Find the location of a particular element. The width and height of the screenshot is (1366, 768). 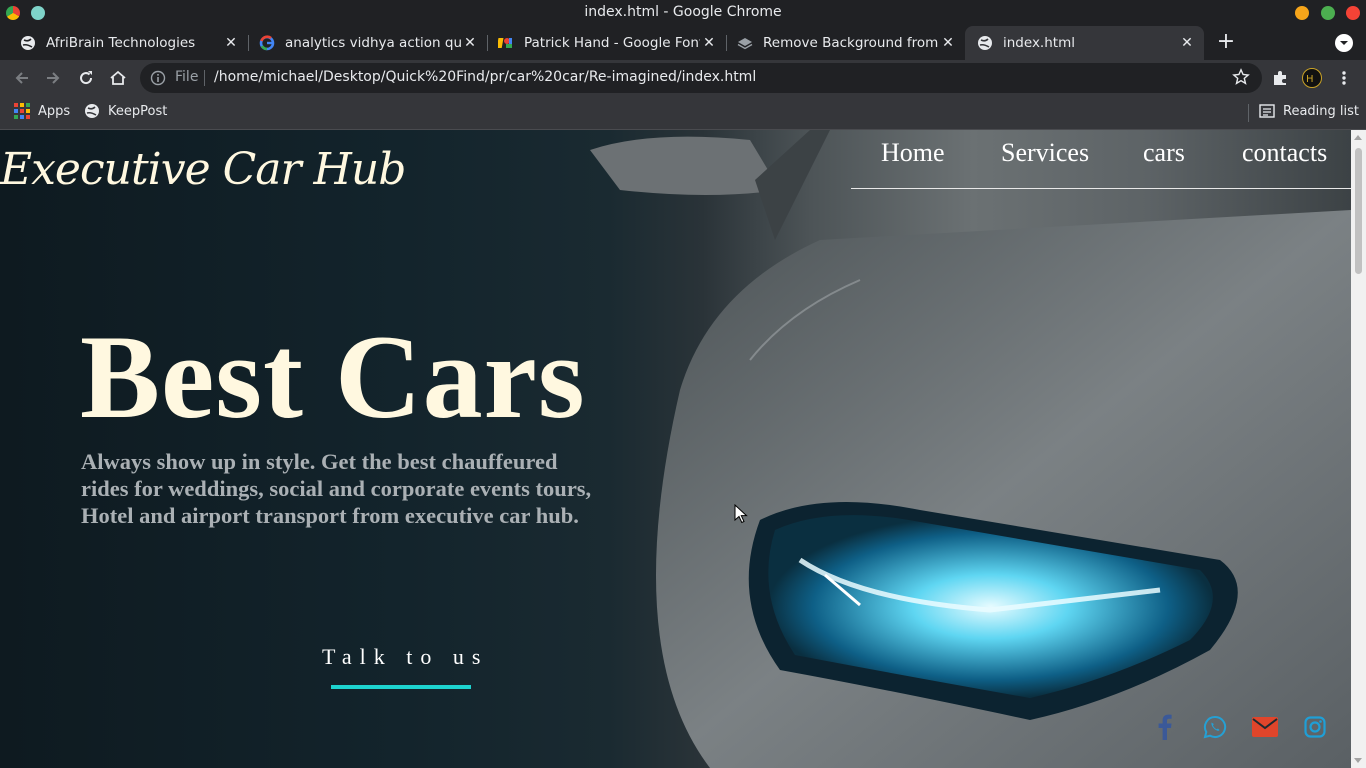

bookmark-label: Reading list is located at coordinates (1321, 111).